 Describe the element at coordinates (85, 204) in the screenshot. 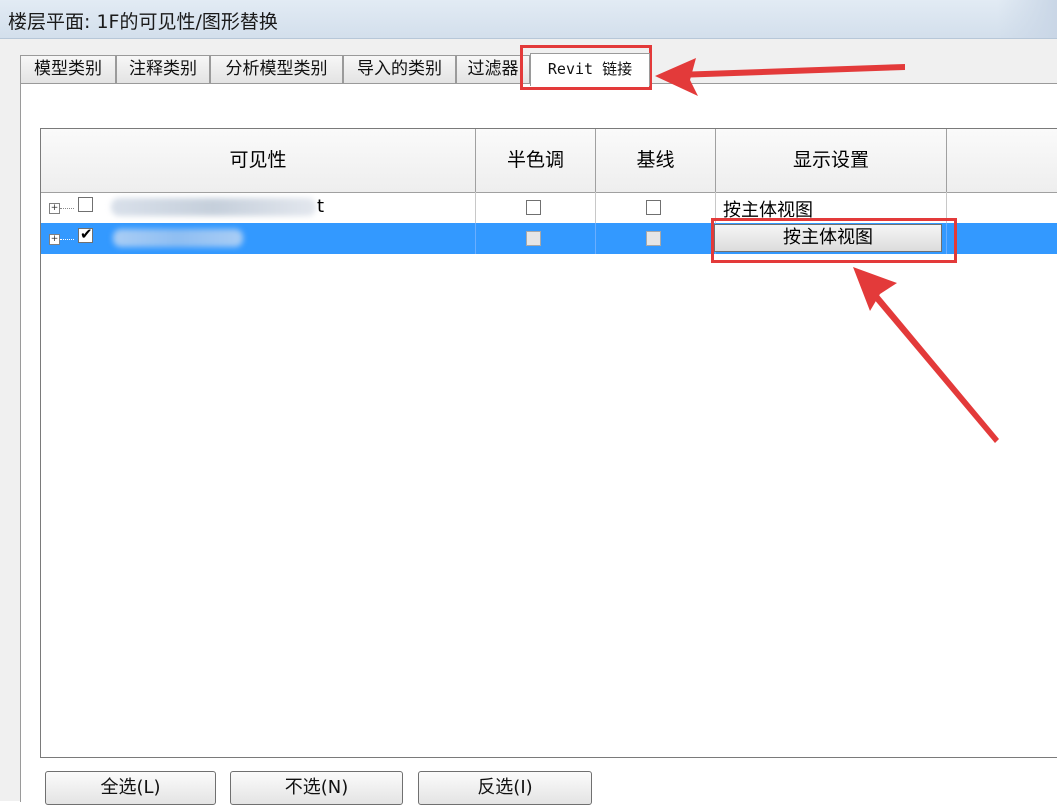

I see `visibility-checkbox` at that location.